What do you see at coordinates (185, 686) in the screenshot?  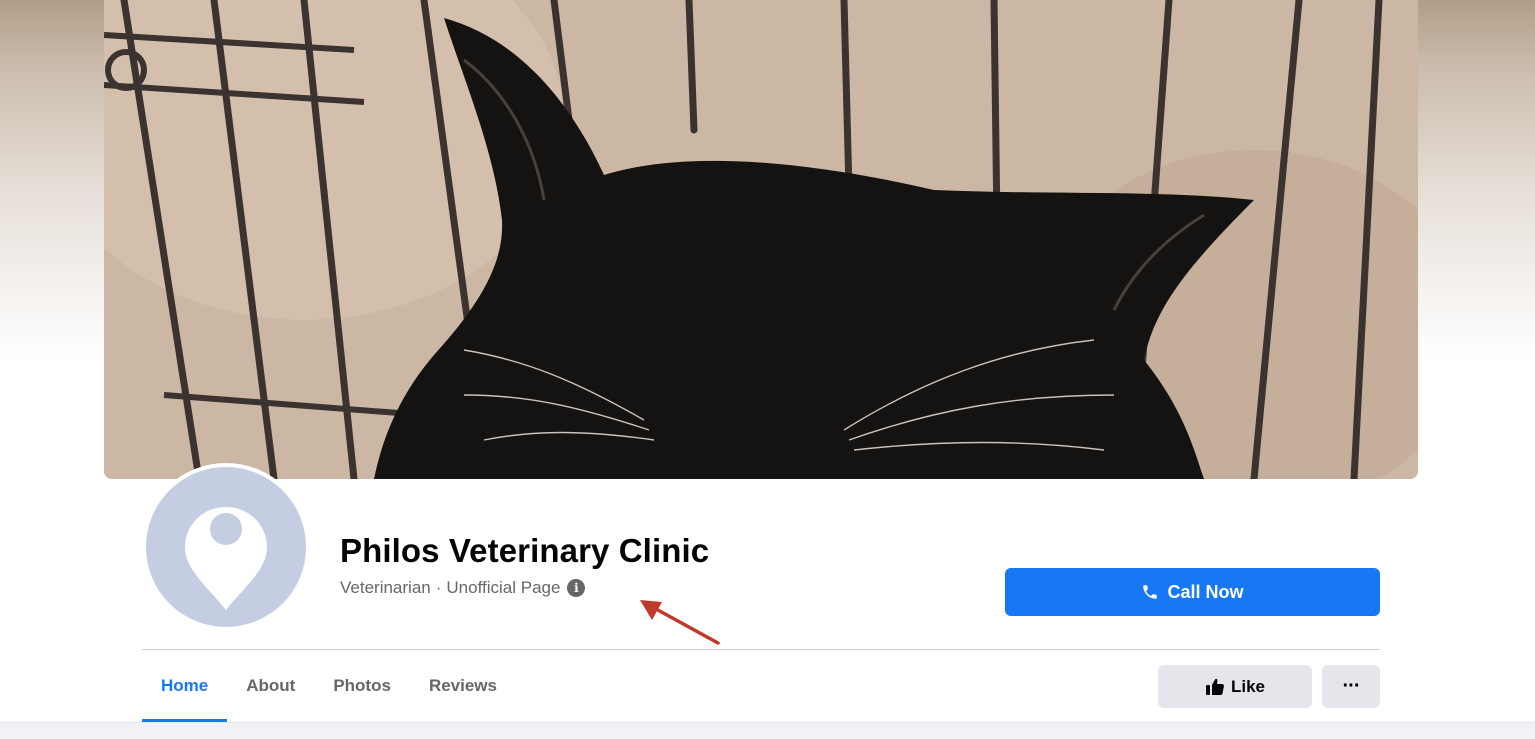 I see `tab-home: Home` at bounding box center [185, 686].